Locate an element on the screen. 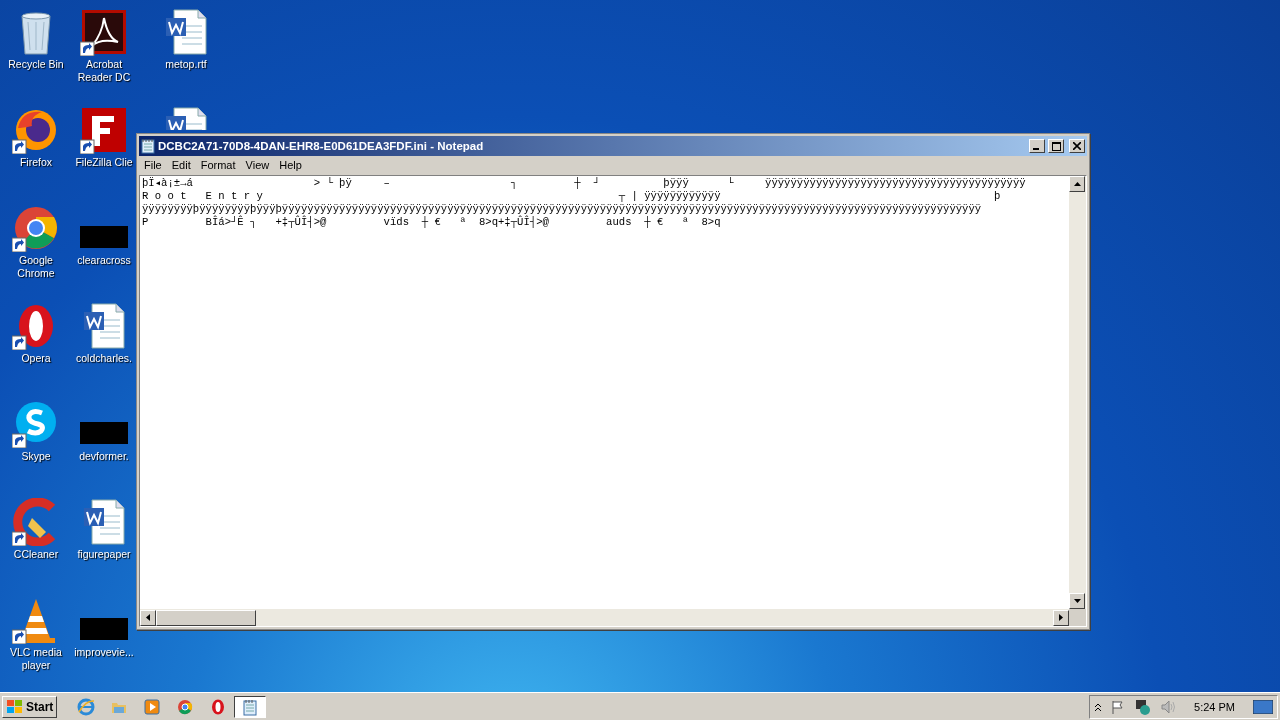  close-icon is located at coordinates (1077, 146).